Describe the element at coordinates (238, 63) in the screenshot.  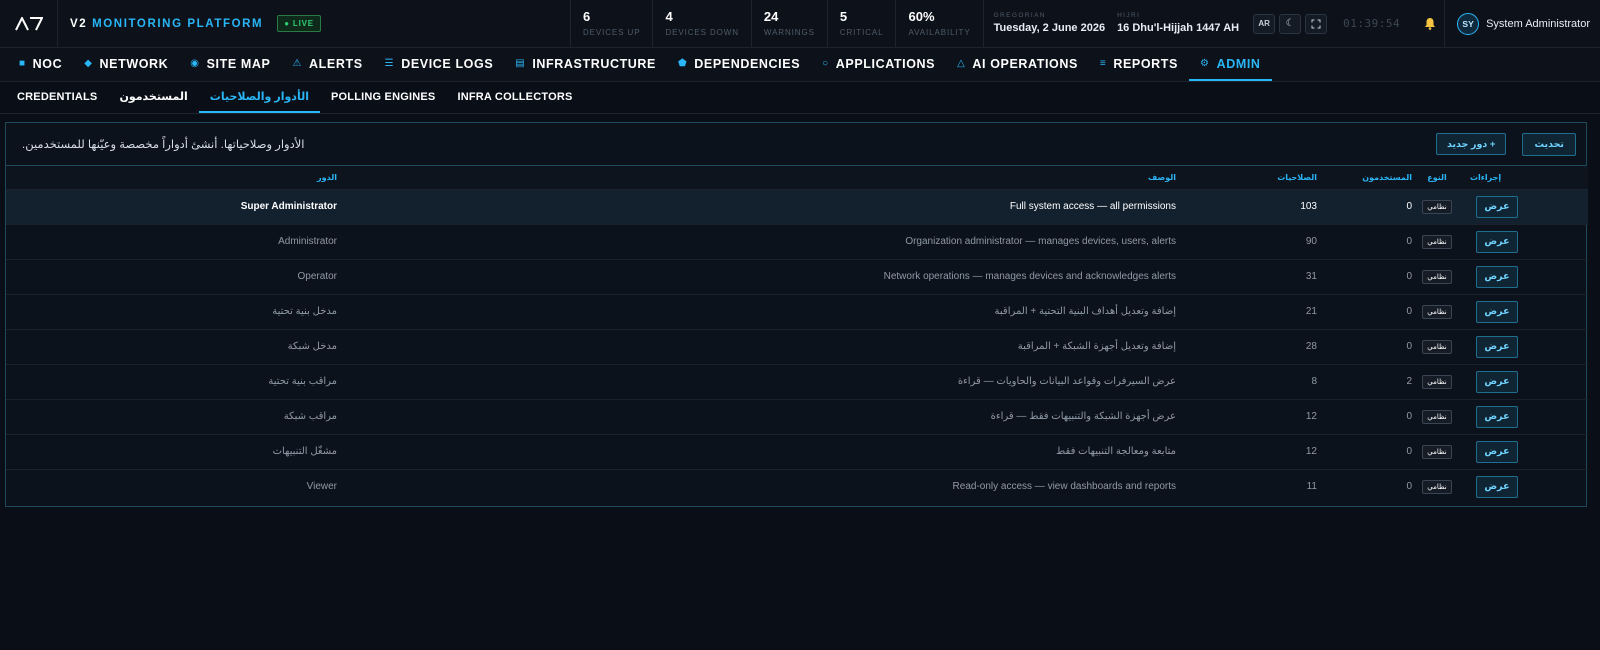
I see `nav-item-label: SITE MAP` at that location.